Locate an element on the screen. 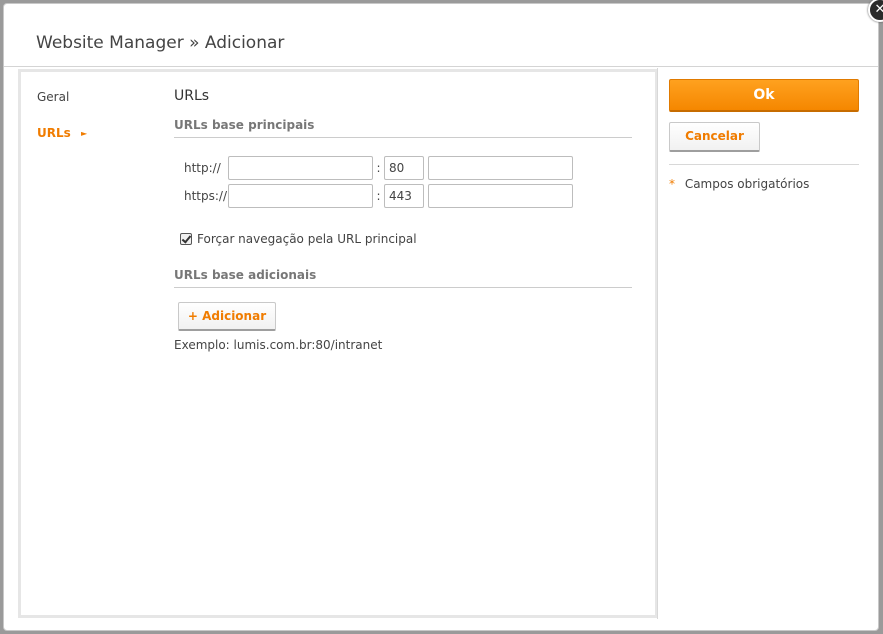  https-port-input is located at coordinates (404, 196).